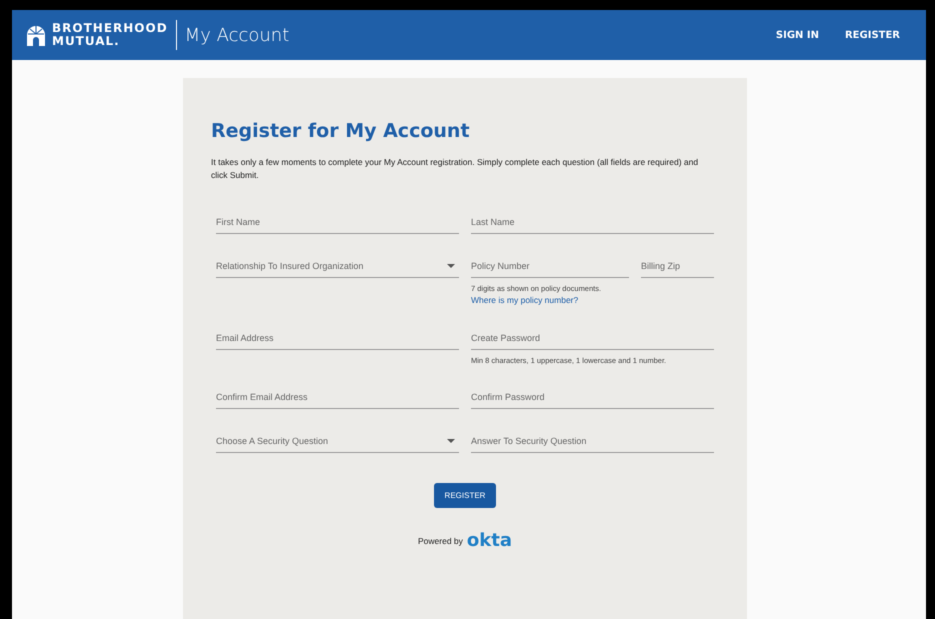  Describe the element at coordinates (592, 222) in the screenshot. I see `input-field: Last Name` at that location.